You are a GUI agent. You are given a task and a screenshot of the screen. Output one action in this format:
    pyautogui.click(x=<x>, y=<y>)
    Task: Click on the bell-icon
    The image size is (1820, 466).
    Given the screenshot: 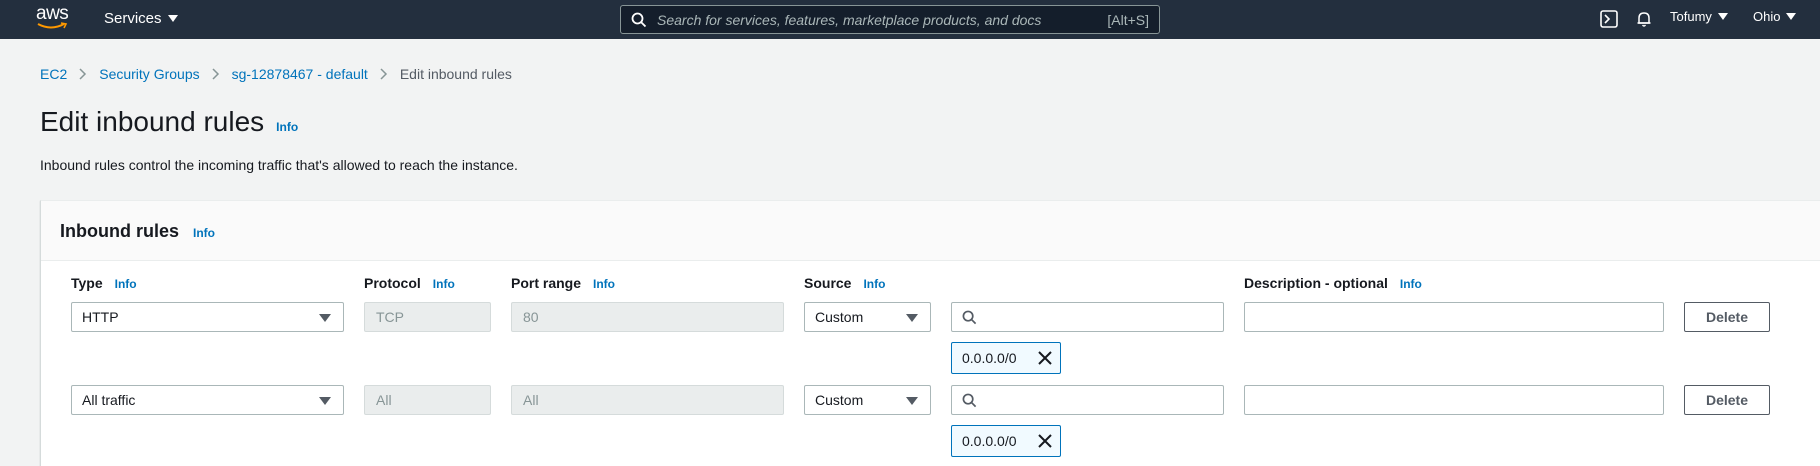 What is the action you would take?
    pyautogui.click(x=1644, y=19)
    